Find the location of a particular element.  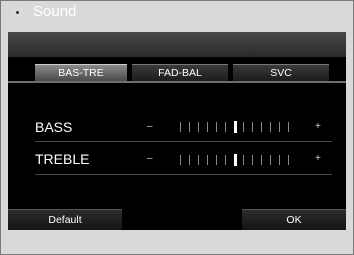

treble-plus-button: + is located at coordinates (318, 158).